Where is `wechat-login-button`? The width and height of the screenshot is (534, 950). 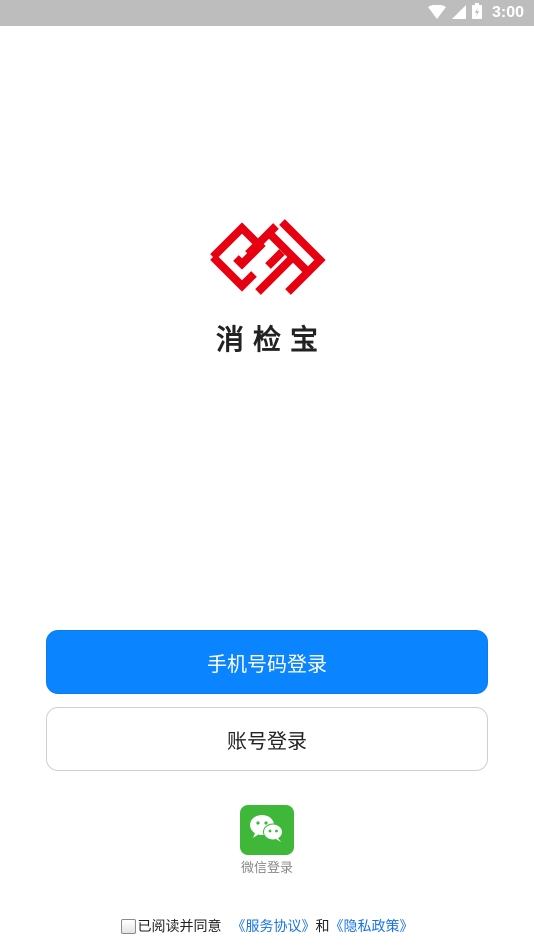 wechat-login-button is located at coordinates (267, 830).